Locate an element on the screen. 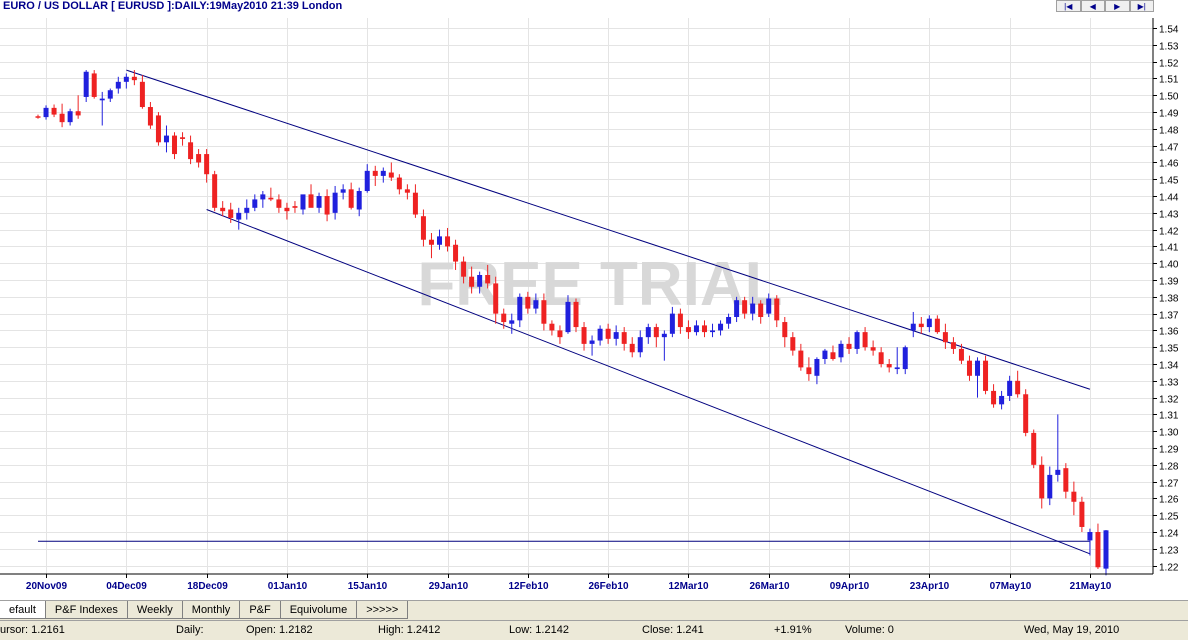  date-value: Wed, May 19, 2010 is located at coordinates (1072, 630).